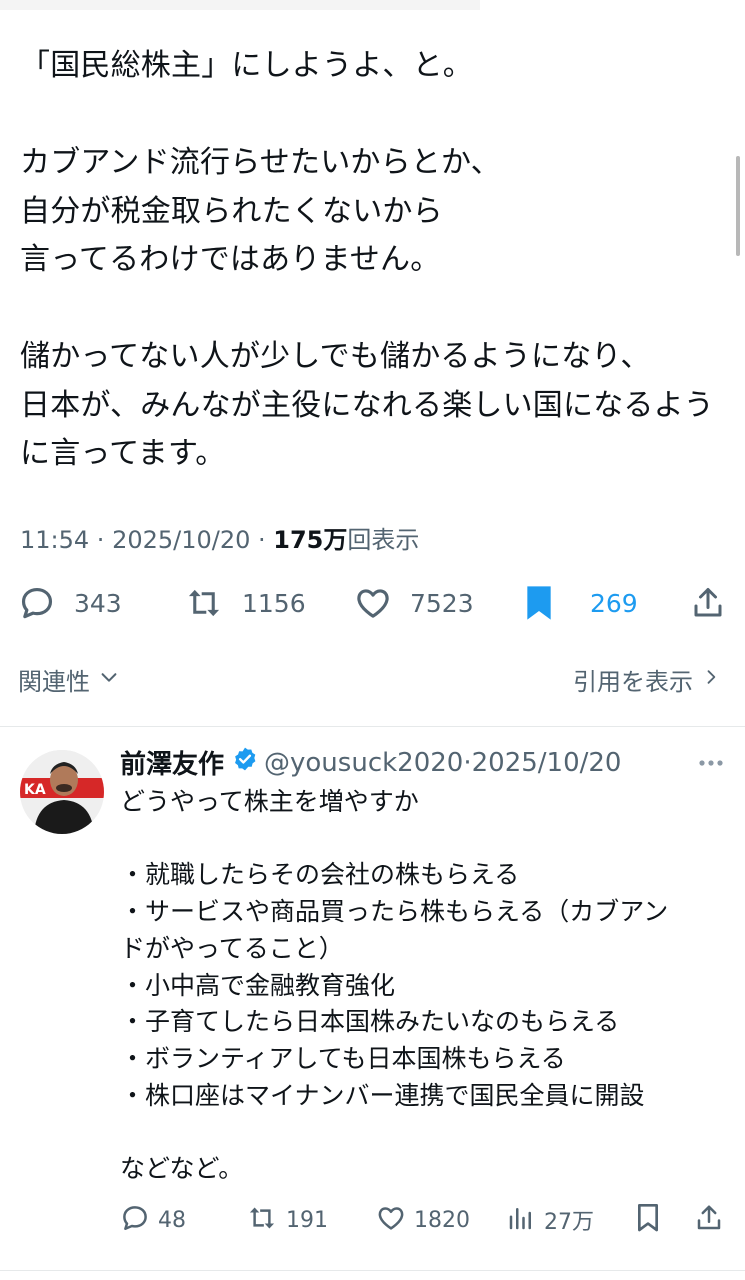  What do you see at coordinates (343, 1058) in the screenshot?
I see `reply-line: ・ボランティアしても日本国株もらえる` at bounding box center [343, 1058].